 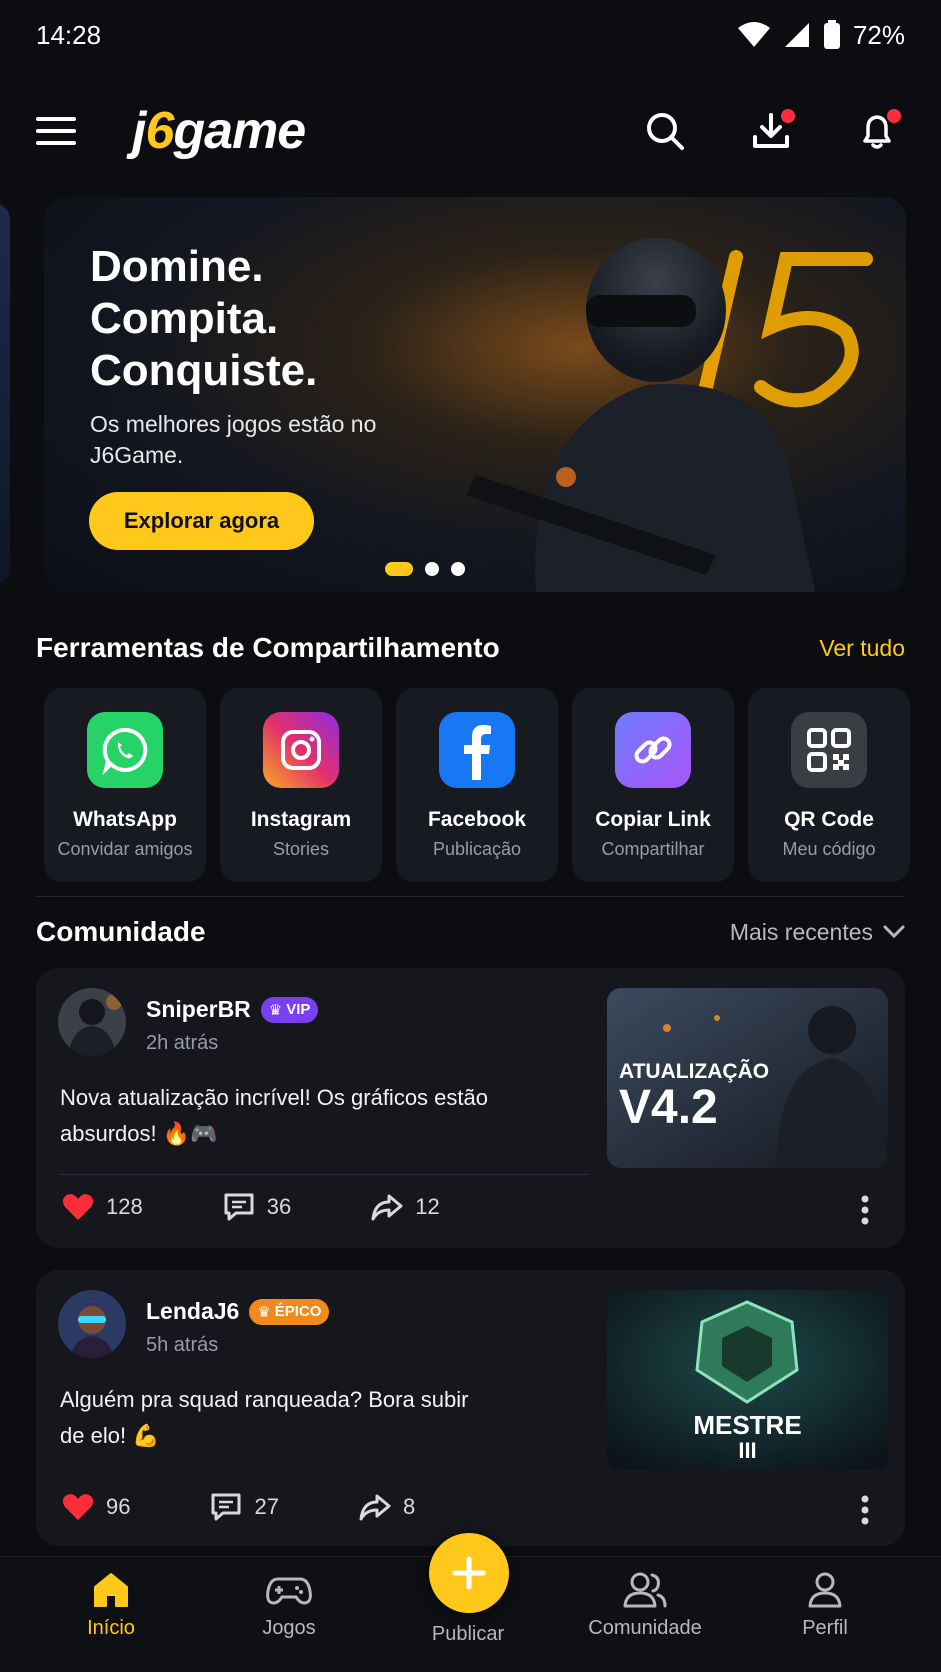 I want to click on download-button, so click(x=771, y=131).